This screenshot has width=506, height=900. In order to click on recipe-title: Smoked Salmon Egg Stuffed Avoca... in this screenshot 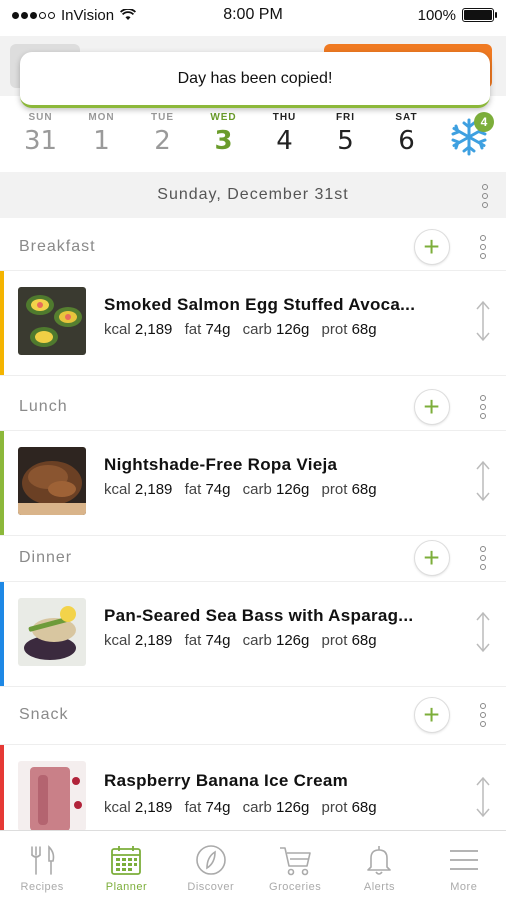, I will do `click(260, 304)`.